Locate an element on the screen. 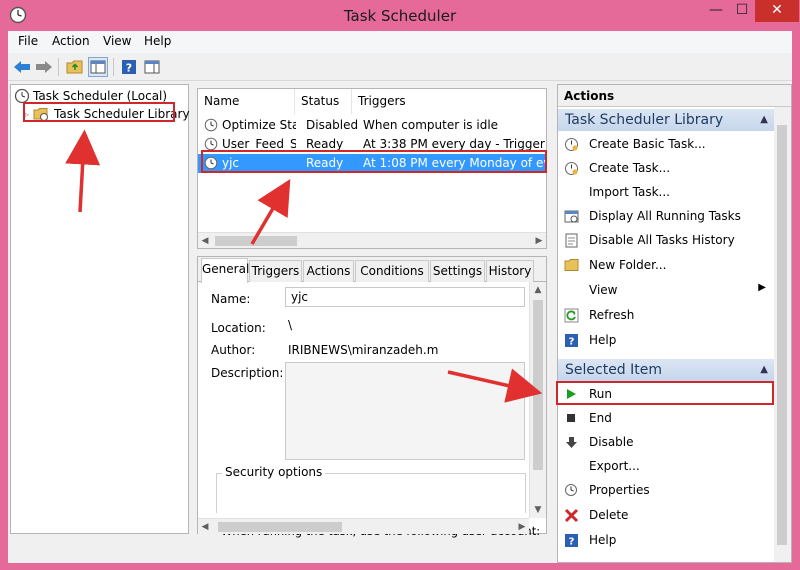 The image size is (800, 570). action-help-2: ? Help is located at coordinates (666, 540).